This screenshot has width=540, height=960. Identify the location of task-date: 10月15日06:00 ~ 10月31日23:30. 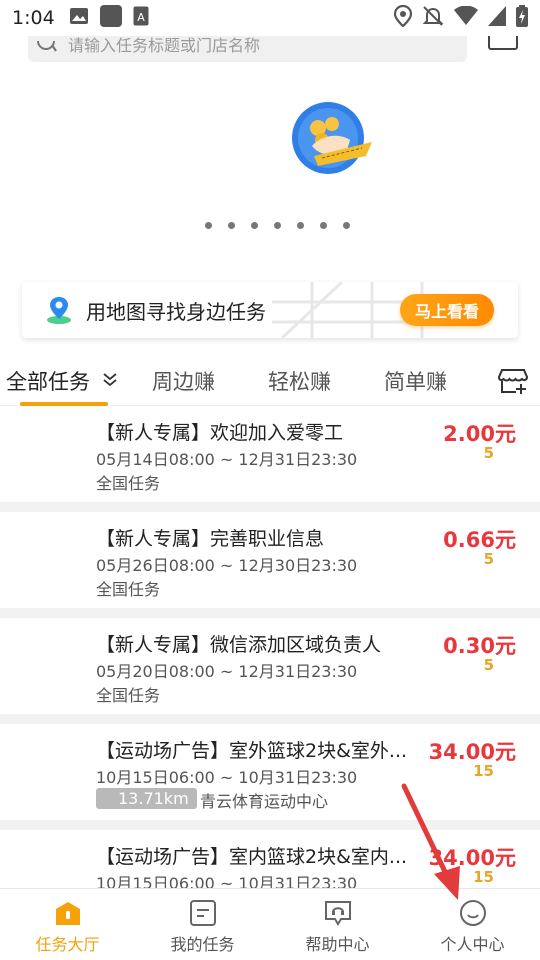
(227, 777).